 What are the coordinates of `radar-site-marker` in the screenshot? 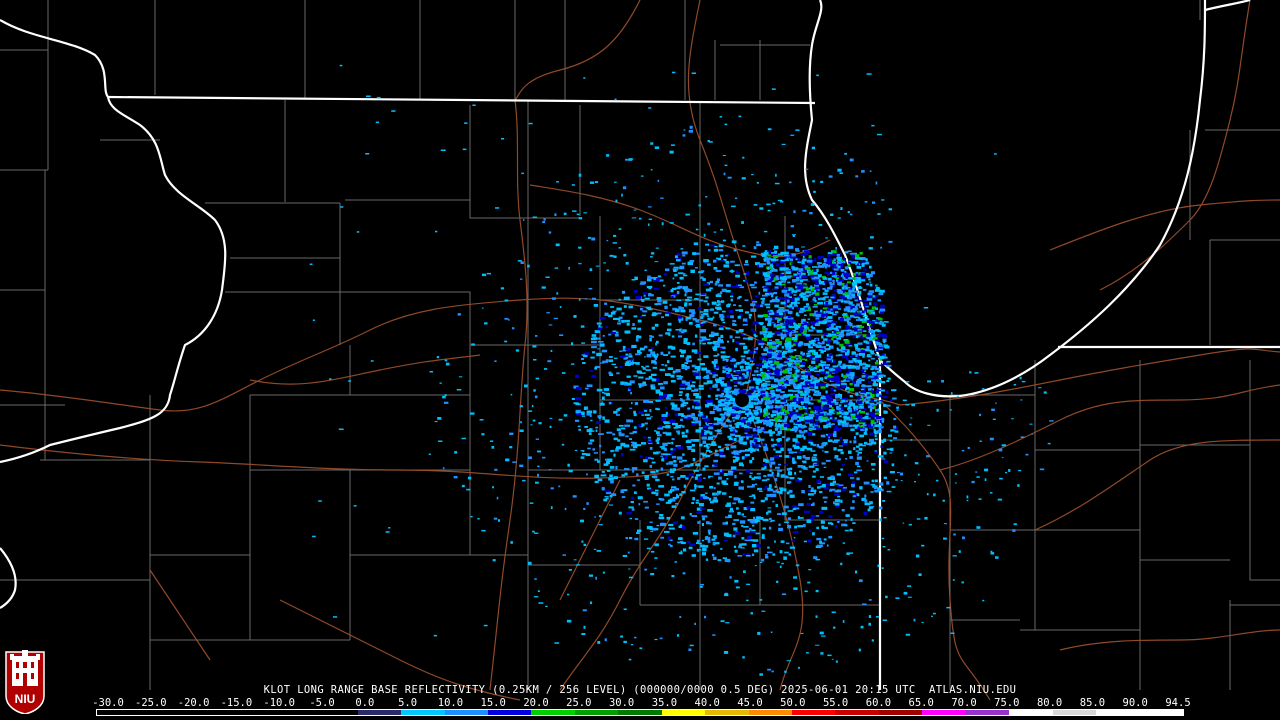 It's located at (742, 400).